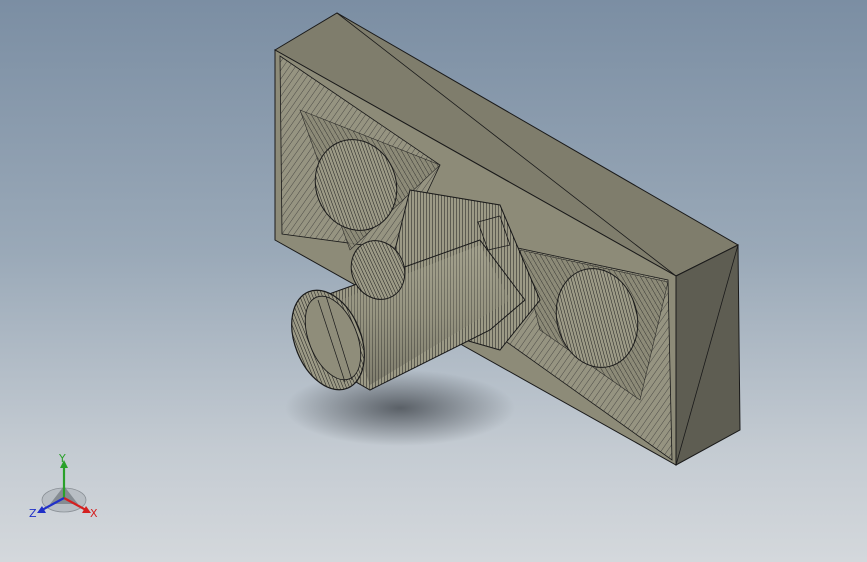 The height and width of the screenshot is (562, 867). What do you see at coordinates (62, 458) in the screenshot?
I see `y-axis-label: Y` at bounding box center [62, 458].